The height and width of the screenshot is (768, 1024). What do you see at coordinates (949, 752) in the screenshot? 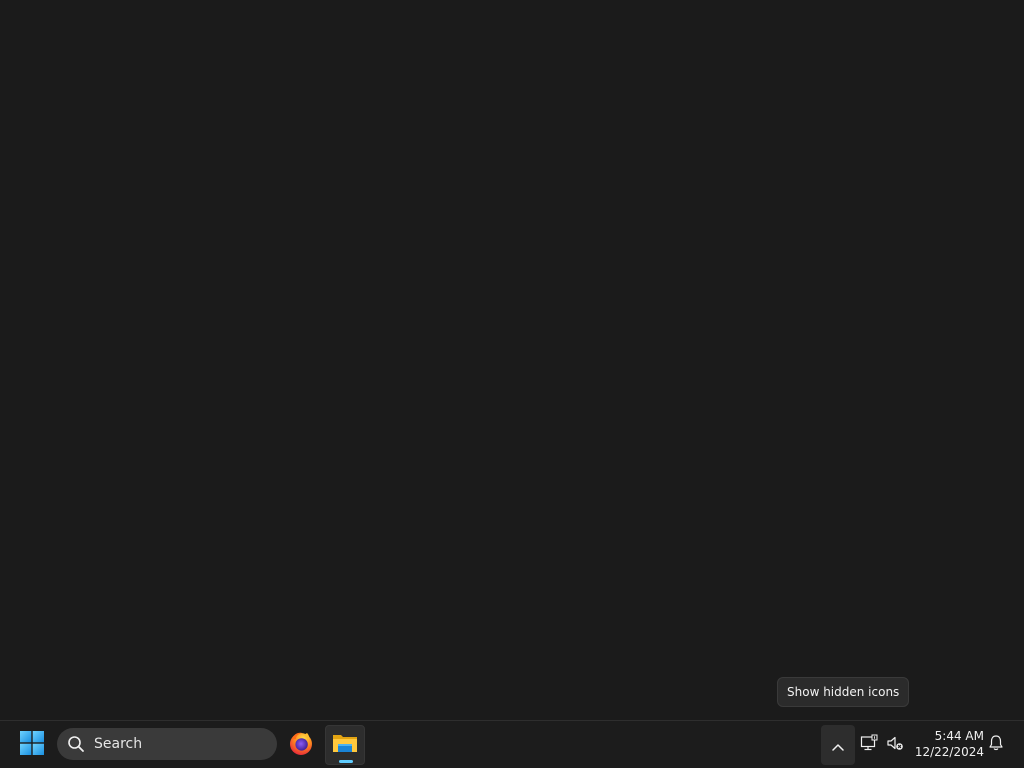
I see `clock-date: 12/22/2024` at bounding box center [949, 752].